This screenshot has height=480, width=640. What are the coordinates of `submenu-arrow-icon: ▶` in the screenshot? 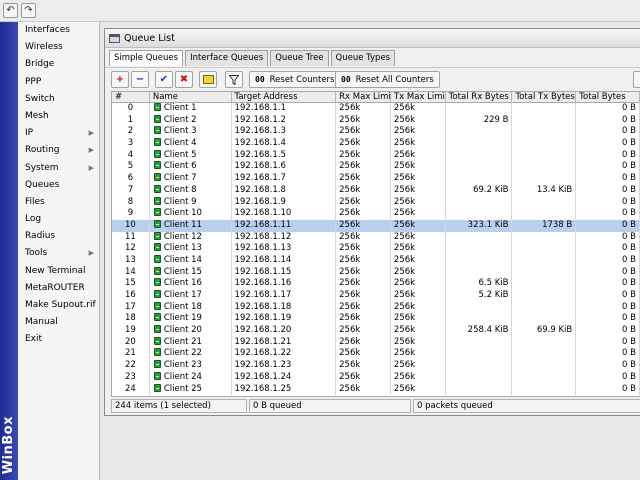 It's located at (91, 167).